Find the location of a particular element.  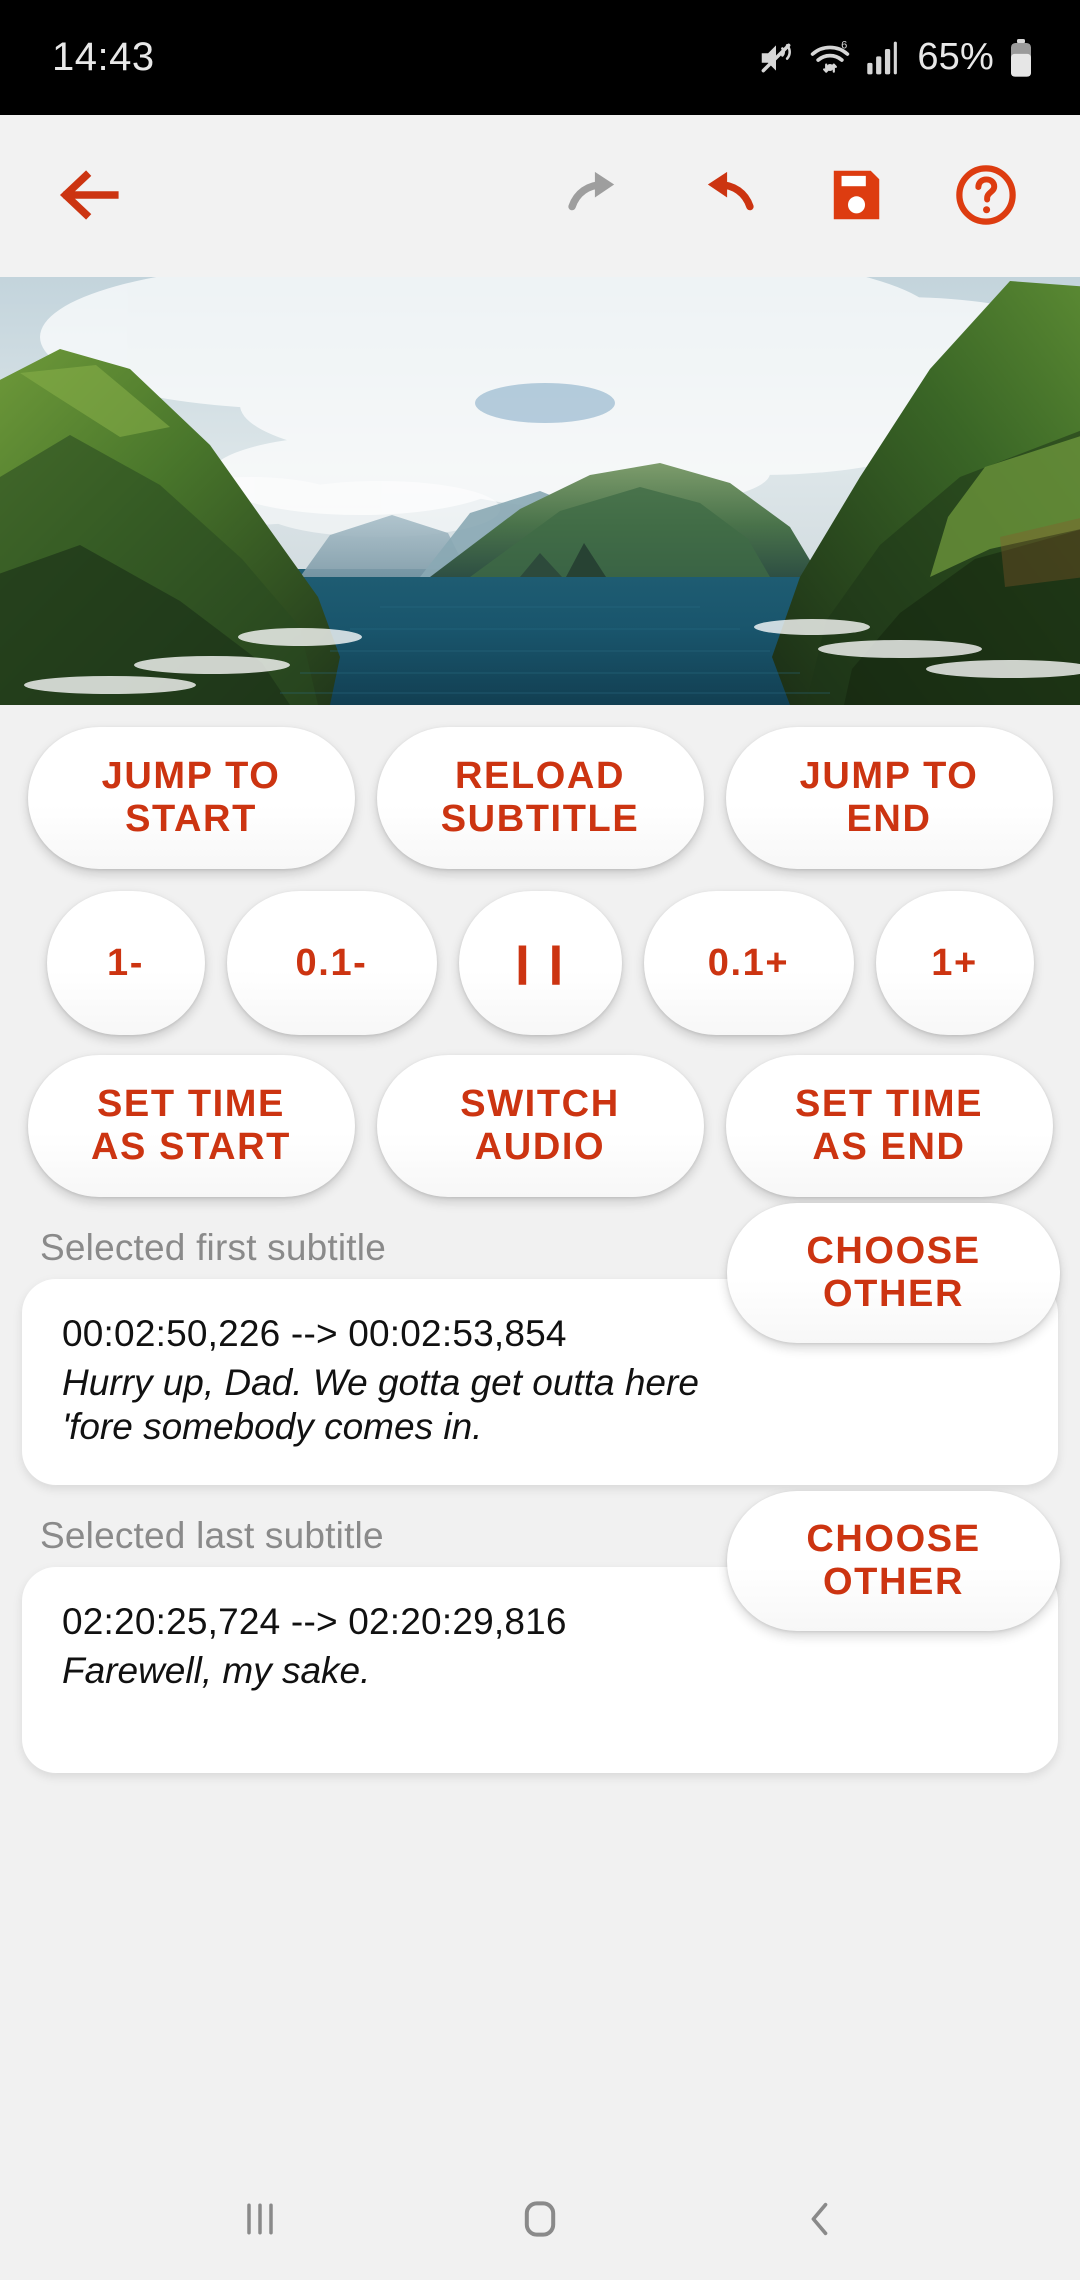

choose-other-last-line2: OTHER is located at coordinates (893, 1582).